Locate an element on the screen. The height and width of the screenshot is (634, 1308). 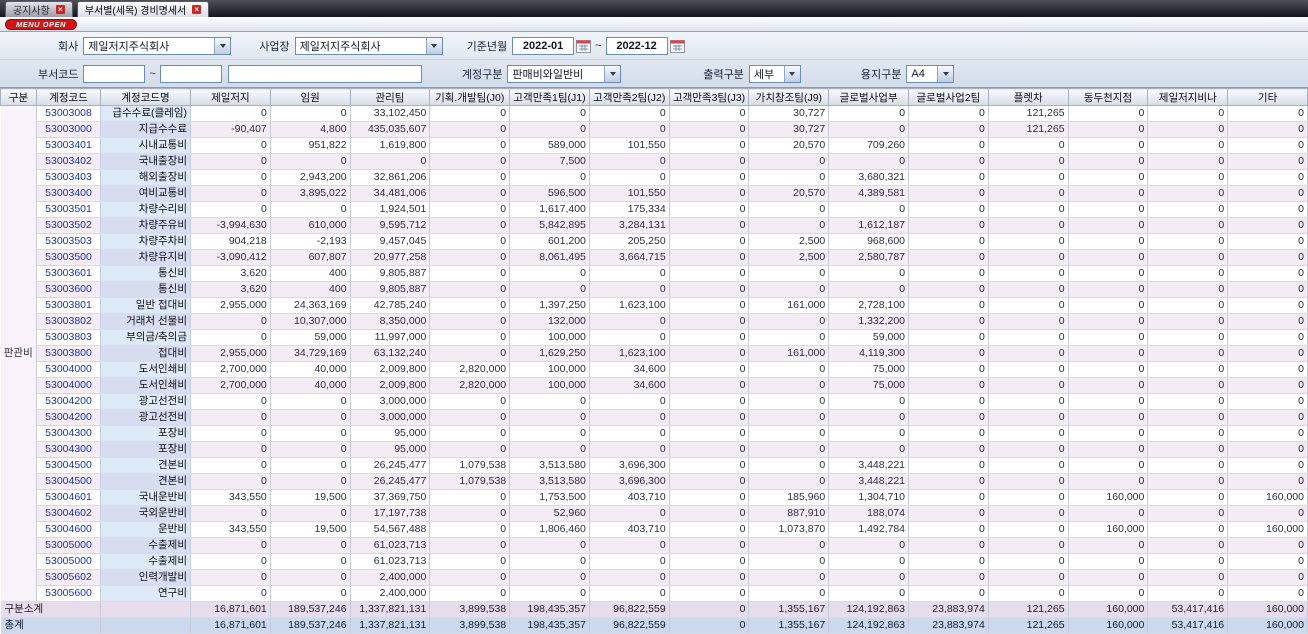
column-header-6: 기획.개발팀(J0) is located at coordinates (470, 97).